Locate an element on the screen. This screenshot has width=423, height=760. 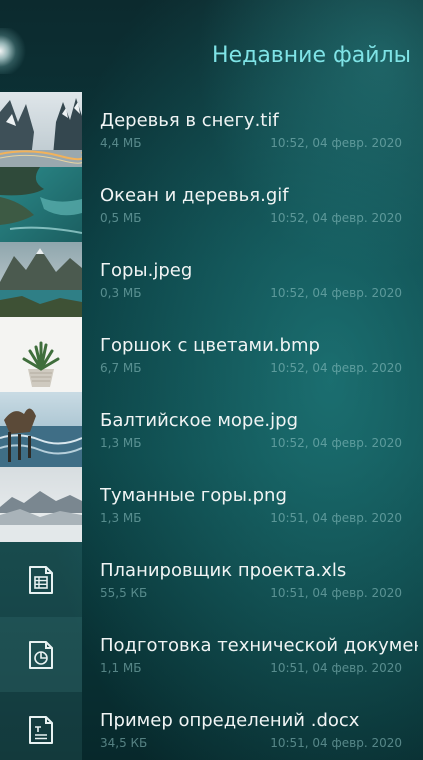
file-size: 0,5 МБ is located at coordinates (121, 218).